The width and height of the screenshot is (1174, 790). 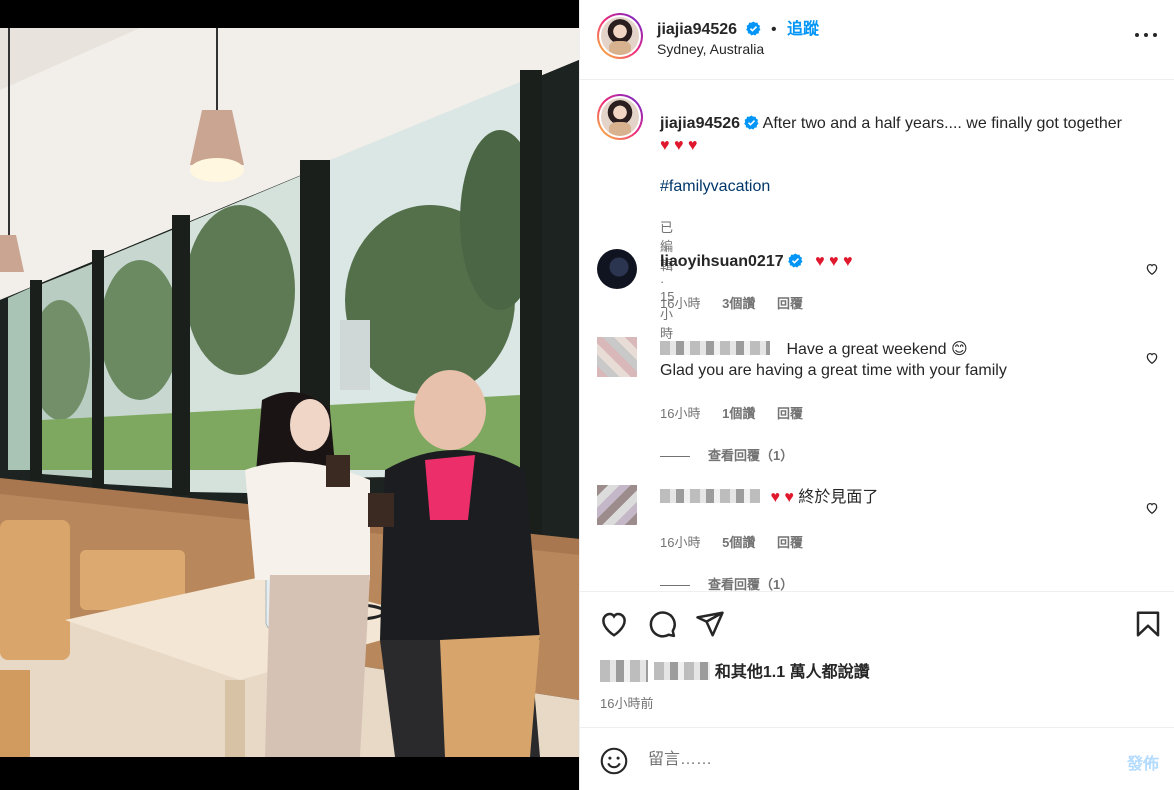 What do you see at coordinates (738, 413) in the screenshot?
I see `comment-likes: 1個讚` at bounding box center [738, 413].